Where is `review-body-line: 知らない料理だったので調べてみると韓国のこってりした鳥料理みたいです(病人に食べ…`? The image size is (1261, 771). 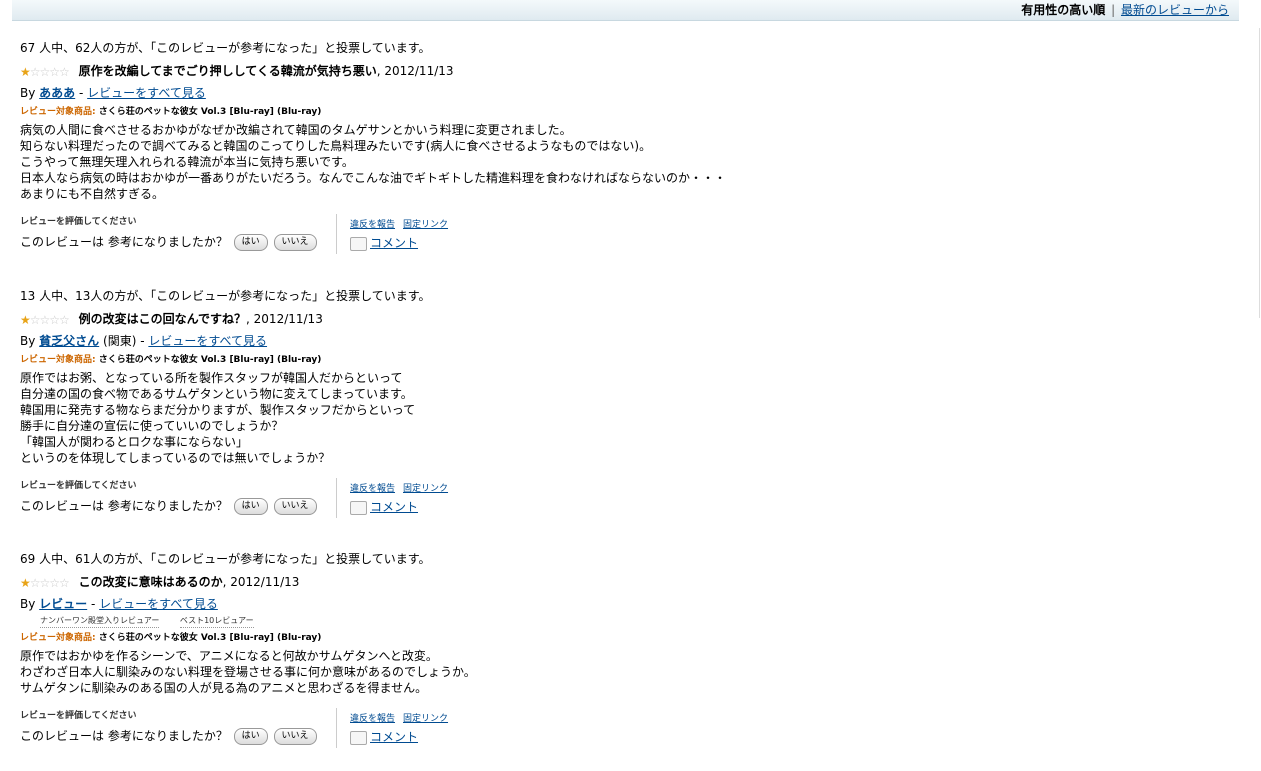 review-body-line: 知らない料理だったので調べてみると韓国のこってりした鳥料理みたいです(病人に食べ… is located at coordinates (336, 146).